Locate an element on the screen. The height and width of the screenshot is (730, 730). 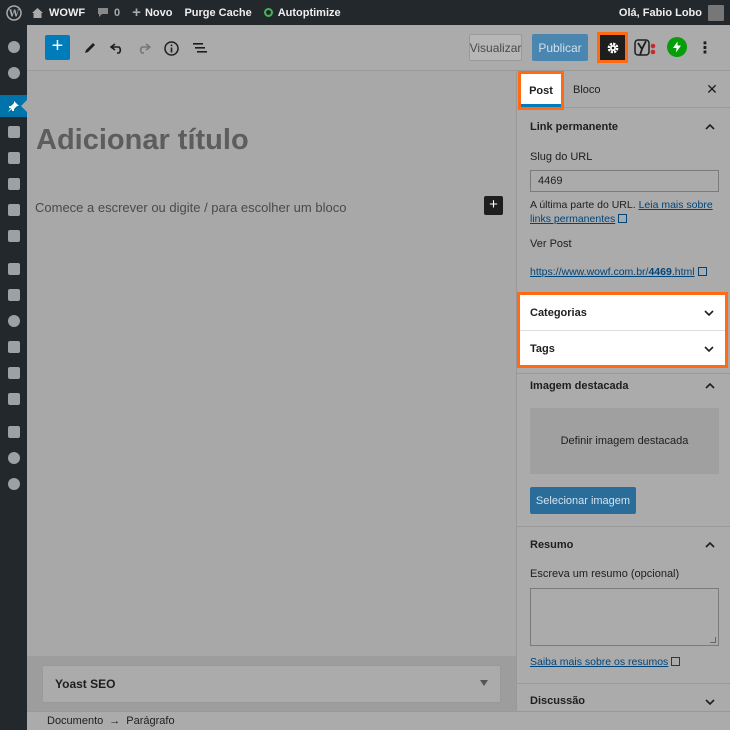
more-options-button: ⋮ is located at coordinates (705, 48).